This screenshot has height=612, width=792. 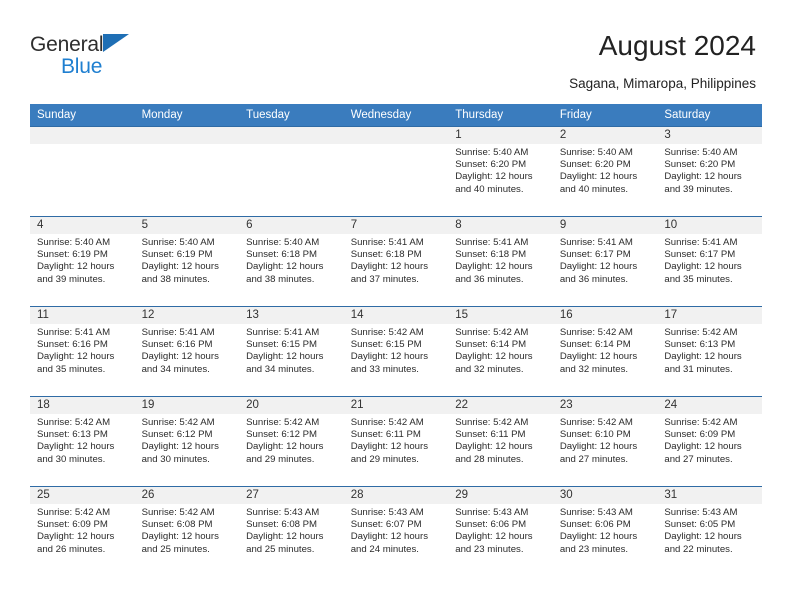 What do you see at coordinates (71, 549) in the screenshot?
I see `daylight-line-2: and 26 minutes.` at bounding box center [71, 549].